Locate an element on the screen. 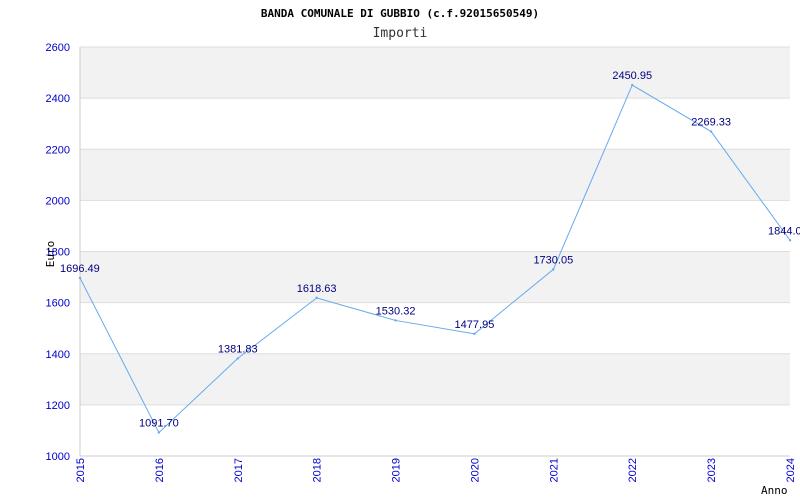 This screenshot has width=800, height=500. x-tick-label: 2020 is located at coordinates (475, 470).